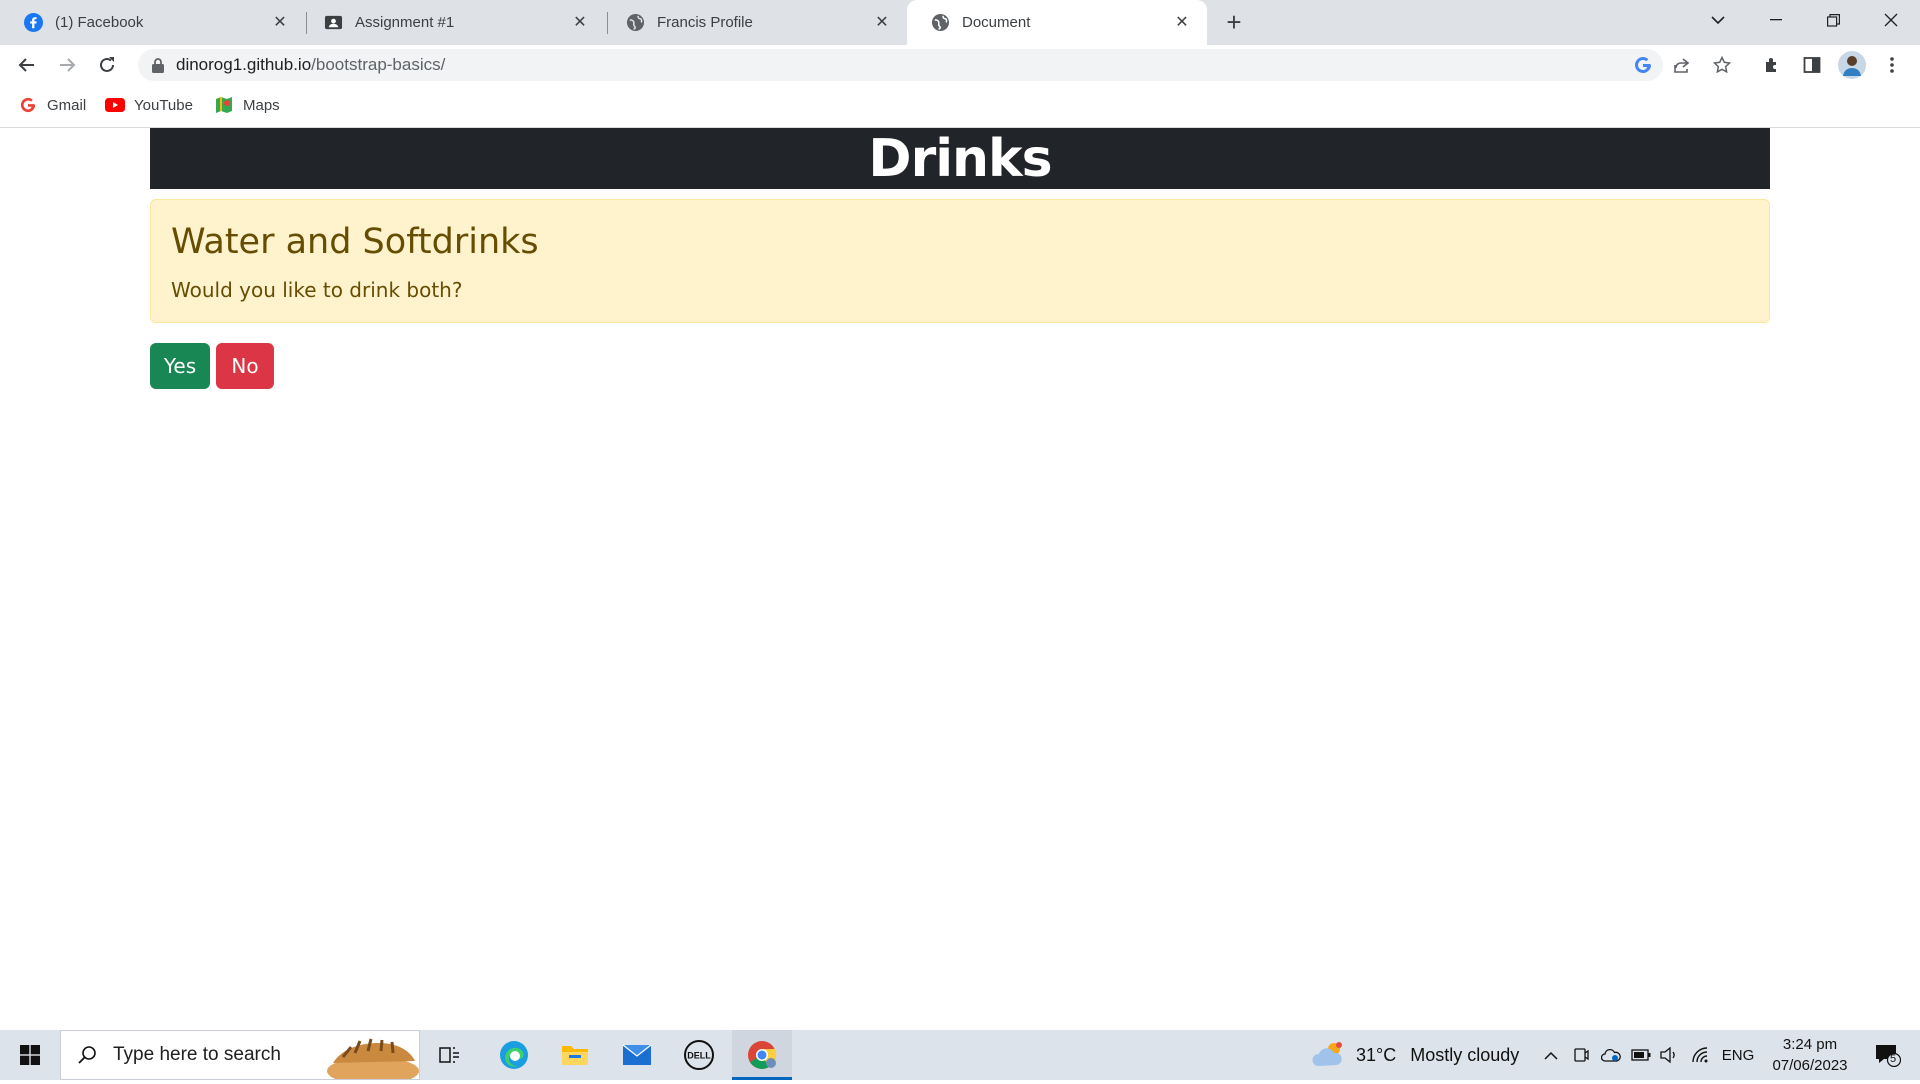 The height and width of the screenshot is (1084, 1920). I want to click on tab-facebook: (1) Facebook ✕, so click(152, 22).